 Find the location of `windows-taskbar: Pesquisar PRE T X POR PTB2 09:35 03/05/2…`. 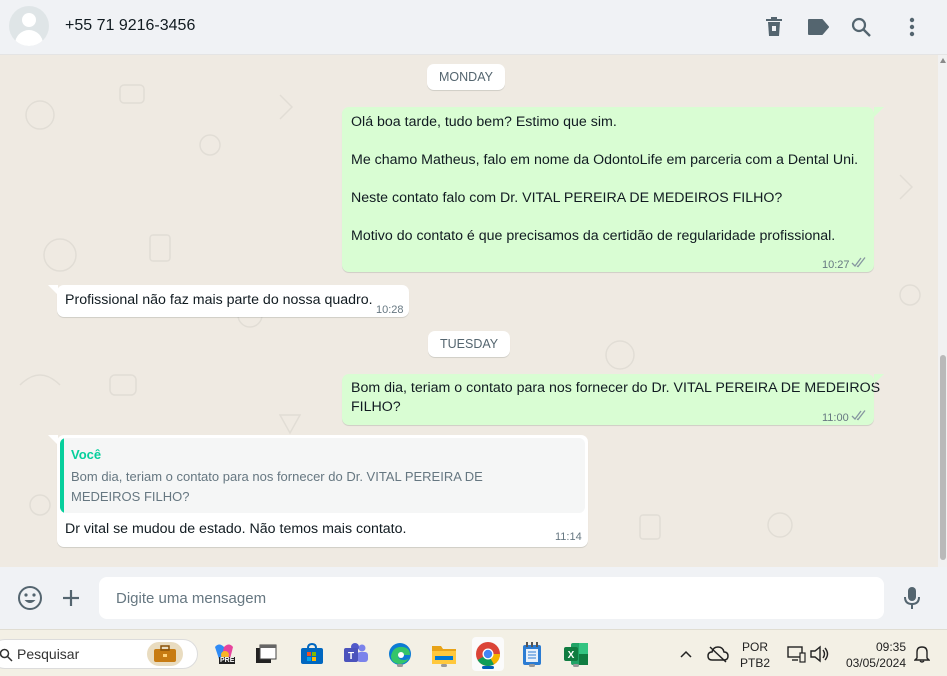

windows-taskbar: Pesquisar PRE T X POR PTB2 09:35 03/05/2… is located at coordinates (473, 652).